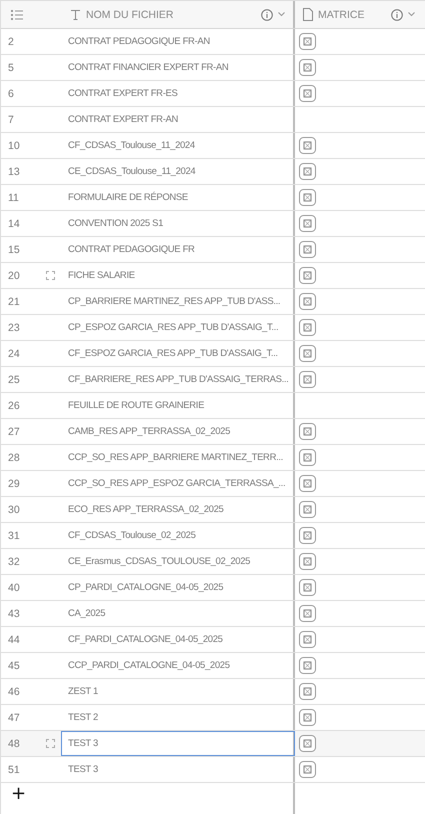  I want to click on row-number: 21, so click(14, 302).